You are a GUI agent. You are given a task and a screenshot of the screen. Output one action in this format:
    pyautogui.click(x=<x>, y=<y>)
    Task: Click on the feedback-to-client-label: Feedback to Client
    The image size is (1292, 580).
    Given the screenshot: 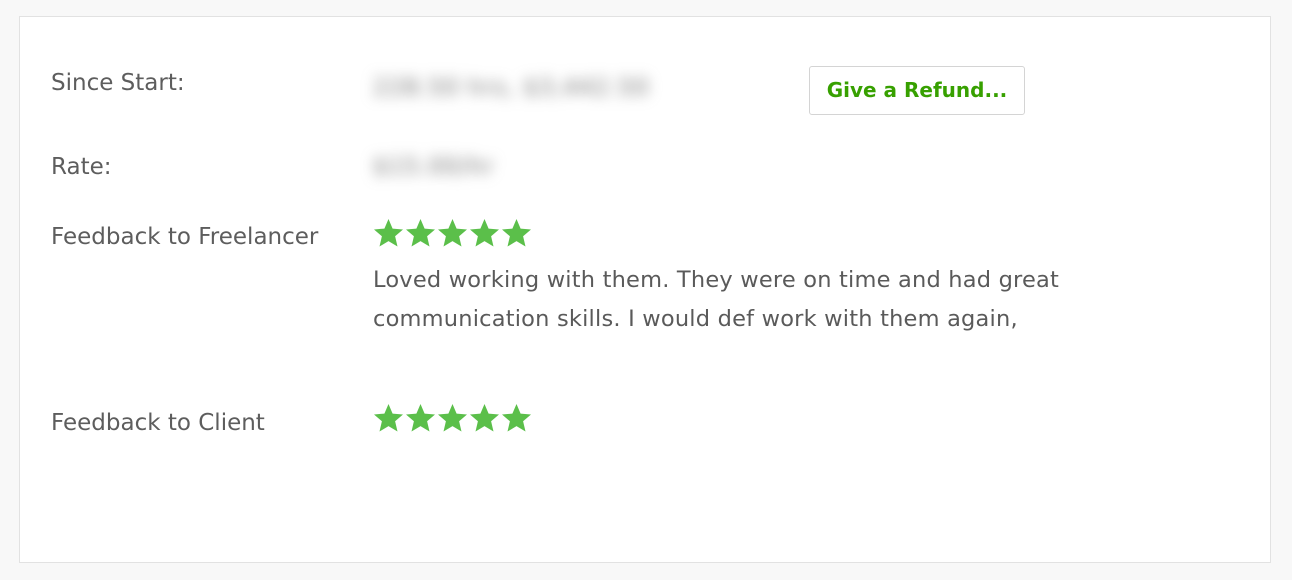 What is the action you would take?
    pyautogui.click(x=158, y=423)
    